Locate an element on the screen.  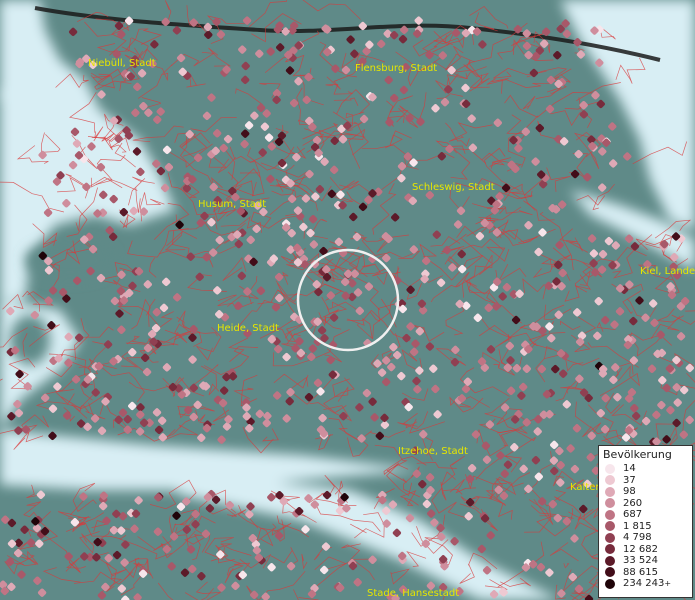
place-label: Itzehoe, Stadt is located at coordinates (433, 451).